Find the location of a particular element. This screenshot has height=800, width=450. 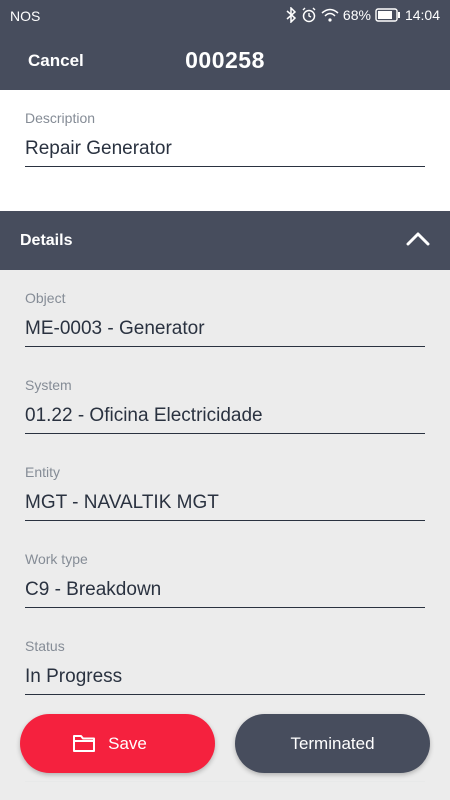

app-bar: Cancel 000258 is located at coordinates (225, 61).